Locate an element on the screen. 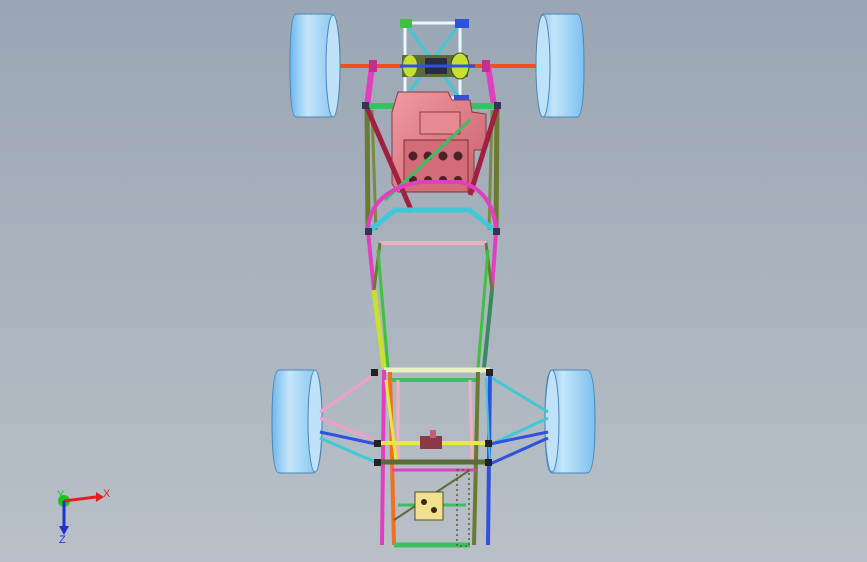 This screenshot has width=867, height=562. z-axis-label: Z is located at coordinates (62, 540).